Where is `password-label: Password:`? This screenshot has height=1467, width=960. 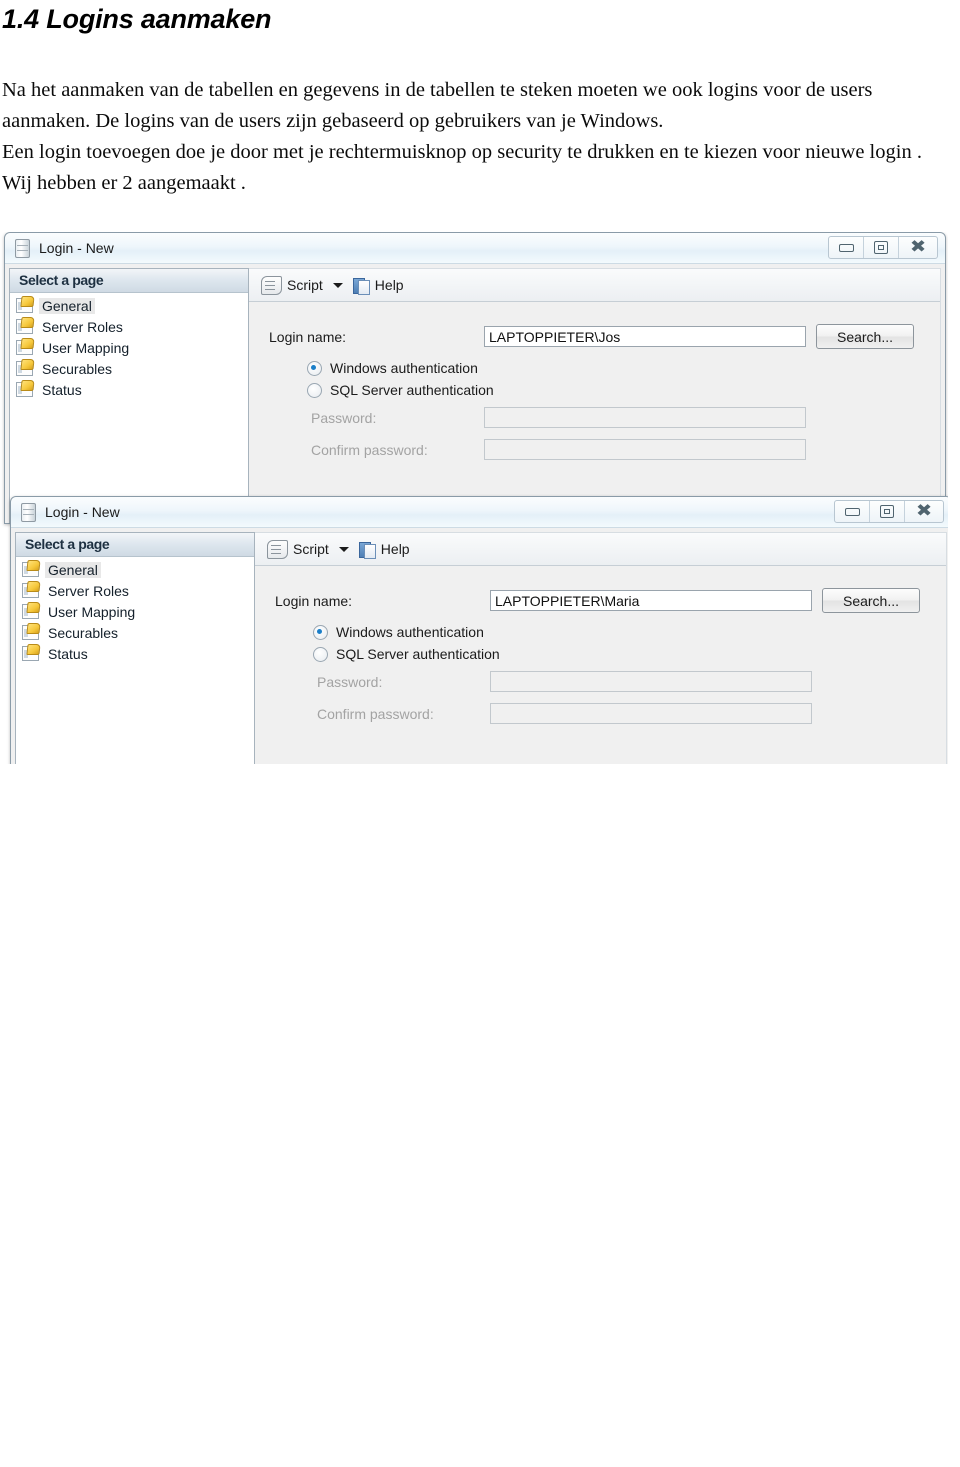 password-label: Password: is located at coordinates (344, 417).